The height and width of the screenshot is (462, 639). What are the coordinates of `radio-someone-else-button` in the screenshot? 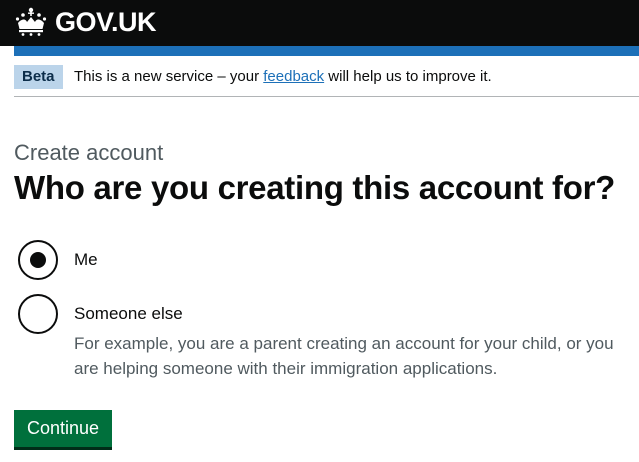 It's located at (38, 314).